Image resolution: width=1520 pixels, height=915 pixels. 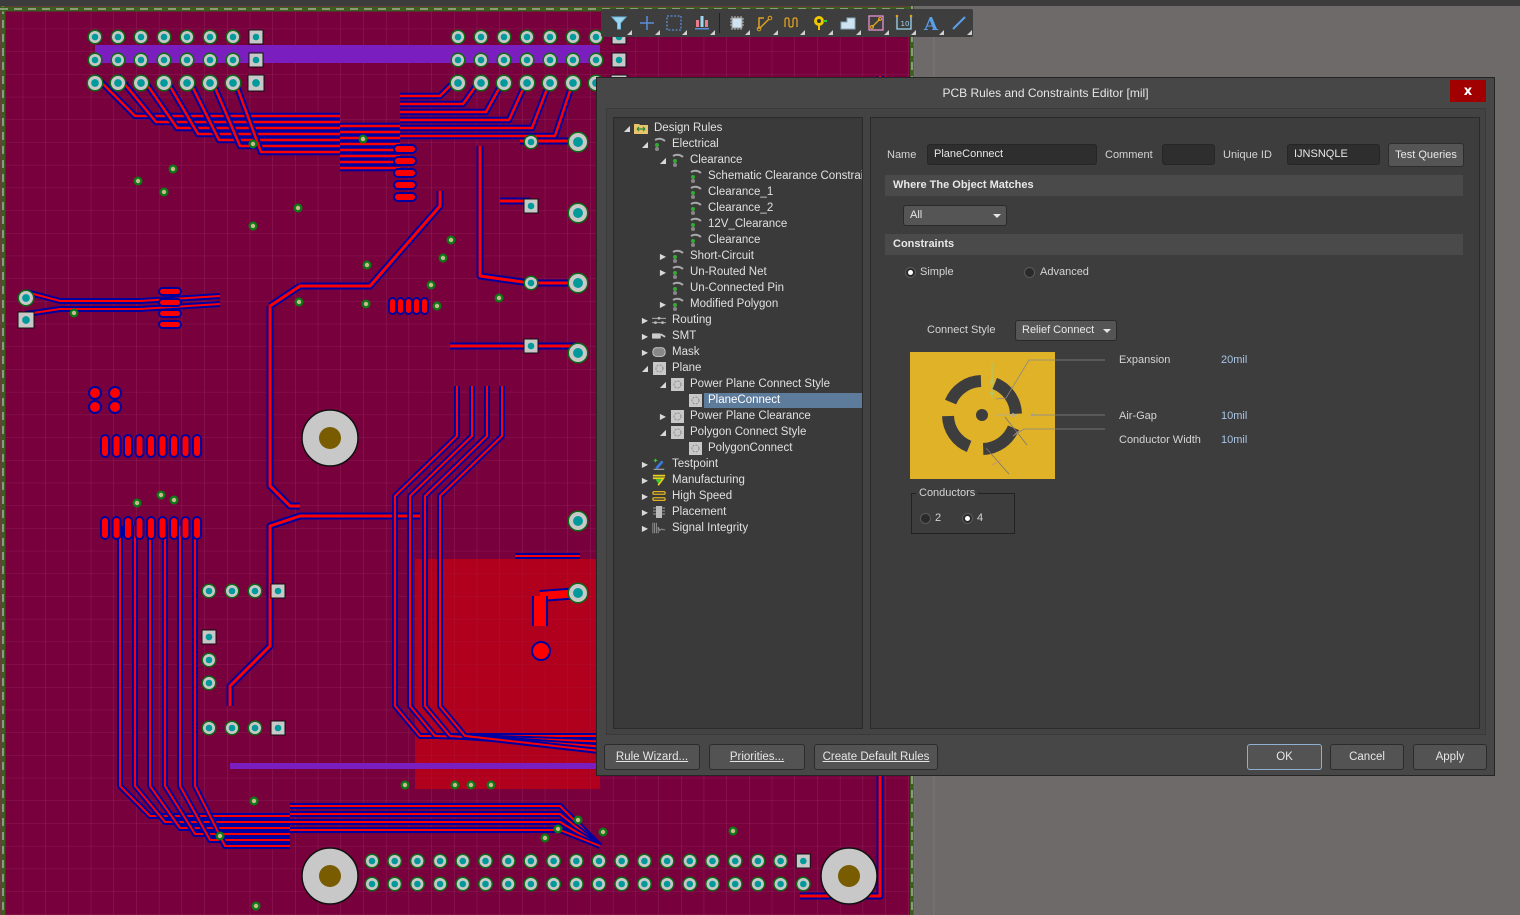 What do you see at coordinates (701, 160) in the screenshot?
I see `tree-item-clearance: ◢ Clearance` at bounding box center [701, 160].